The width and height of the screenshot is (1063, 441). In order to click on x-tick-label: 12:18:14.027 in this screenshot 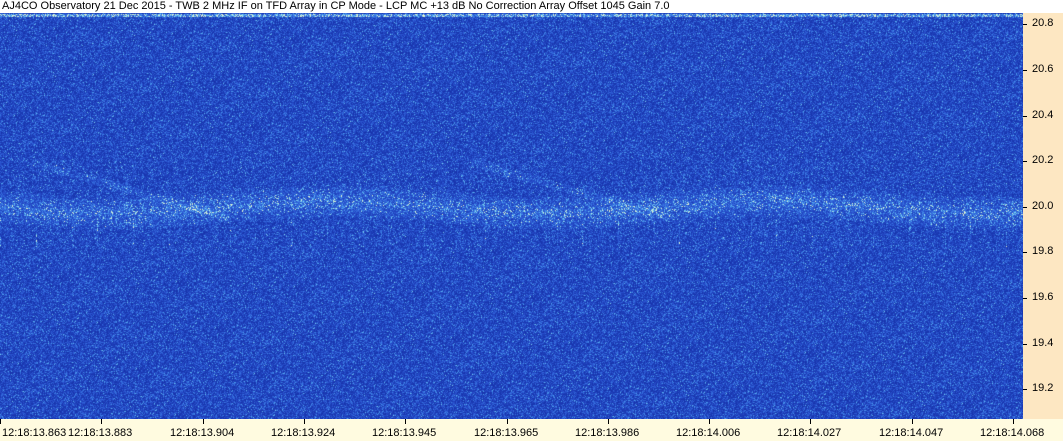, I will do `click(809, 433)`.